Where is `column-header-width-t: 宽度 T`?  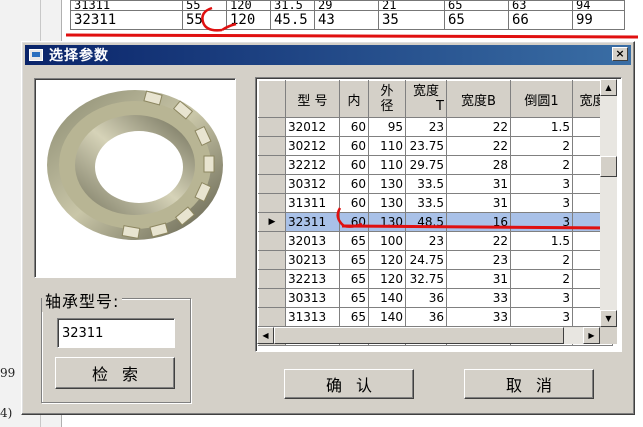
column-header-width-t: 宽度 T is located at coordinates (426, 99).